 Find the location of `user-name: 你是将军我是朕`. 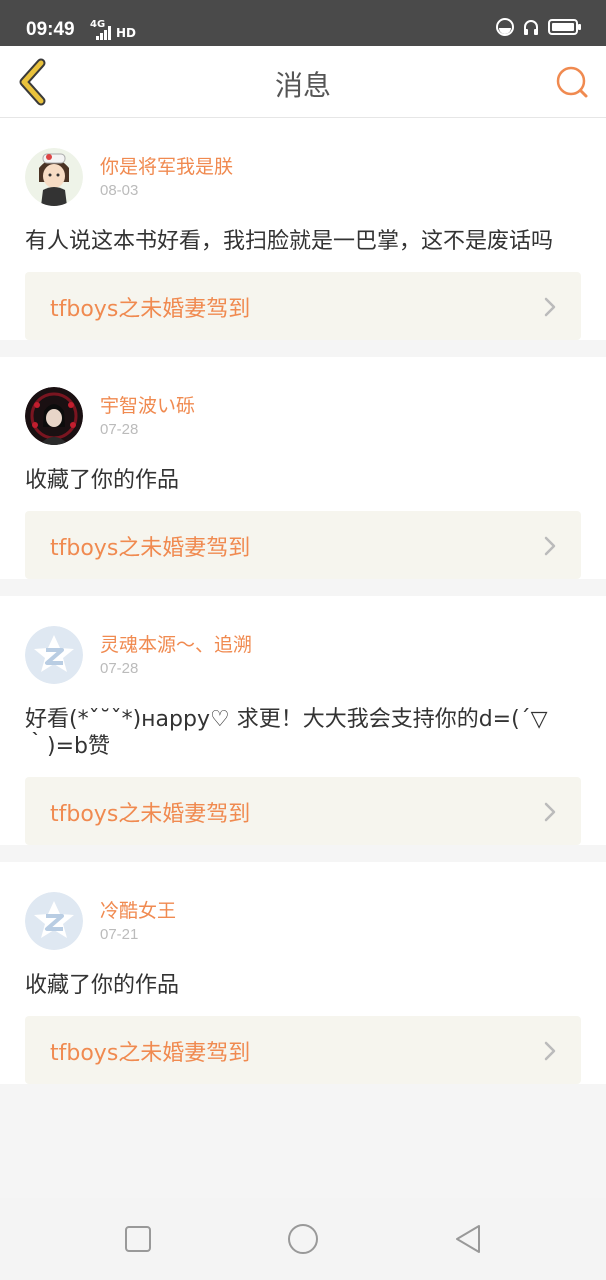

user-name: 你是将军我是朕 is located at coordinates (166, 165).